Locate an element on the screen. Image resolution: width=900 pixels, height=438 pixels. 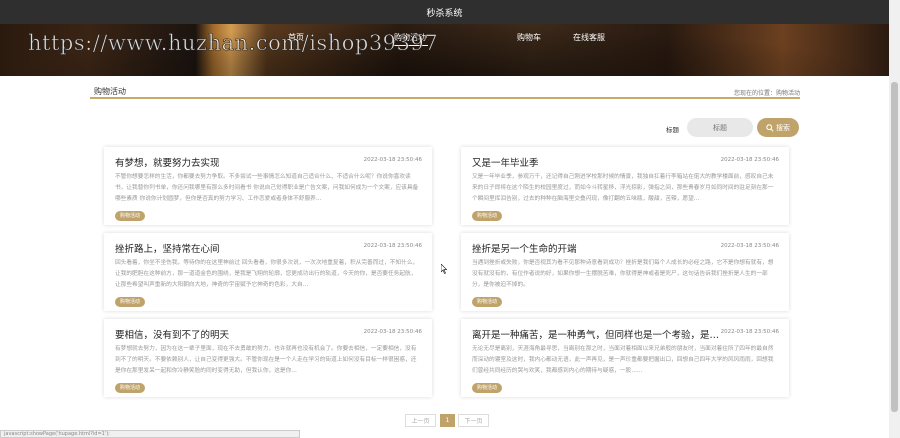
search-button-label: 搜索 is located at coordinates (783, 127).